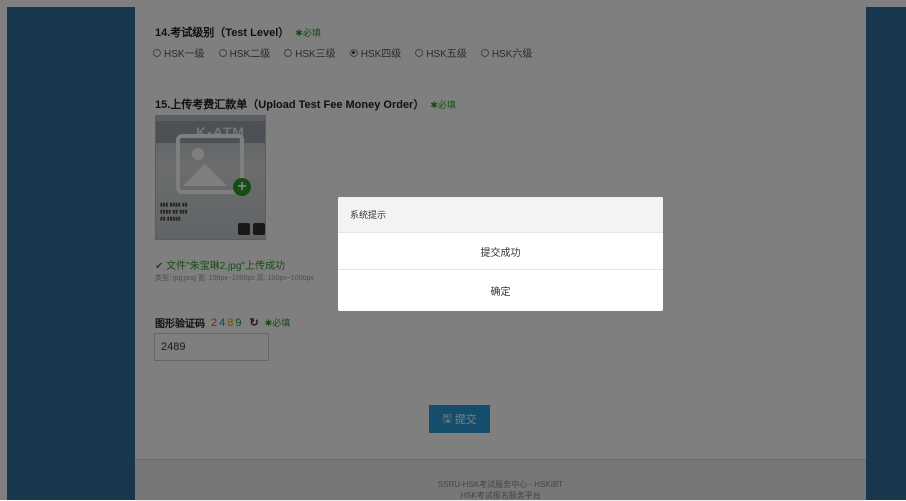 The height and width of the screenshot is (501, 906). Describe the element at coordinates (500, 290) in the screenshot. I see `confirm-button: 确定` at that location.